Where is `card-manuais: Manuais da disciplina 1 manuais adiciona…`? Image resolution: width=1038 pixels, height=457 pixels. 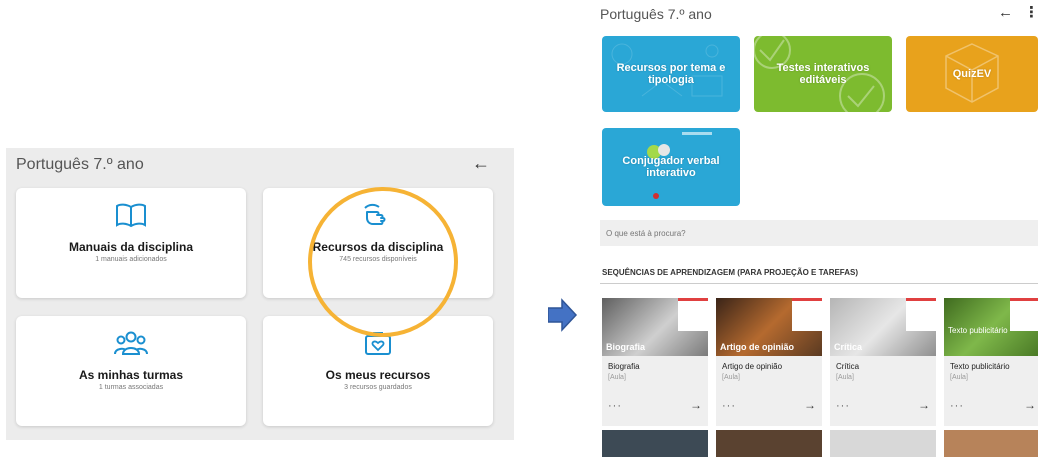 card-manuais: Manuais da disciplina 1 manuais adiciona… is located at coordinates (131, 243).